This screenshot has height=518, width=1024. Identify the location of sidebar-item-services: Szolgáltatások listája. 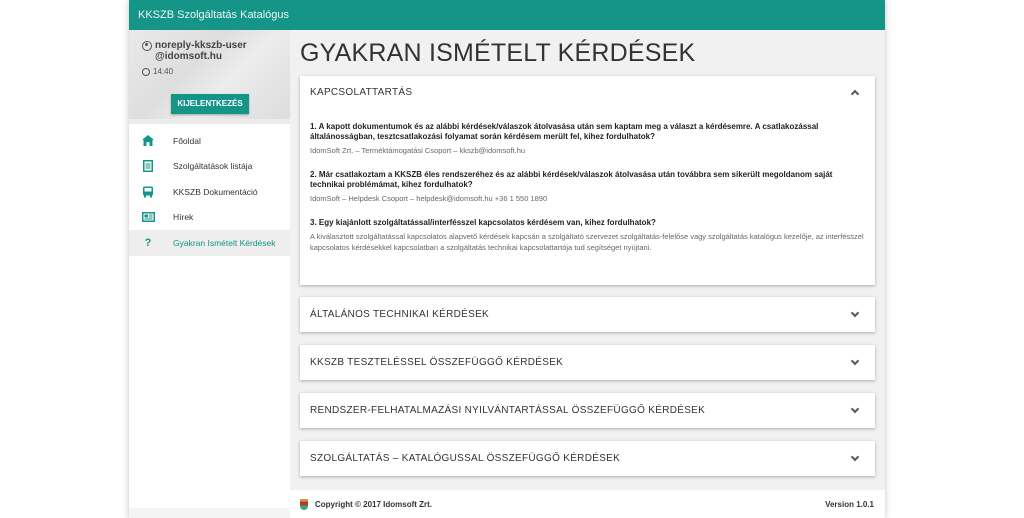
(209, 167).